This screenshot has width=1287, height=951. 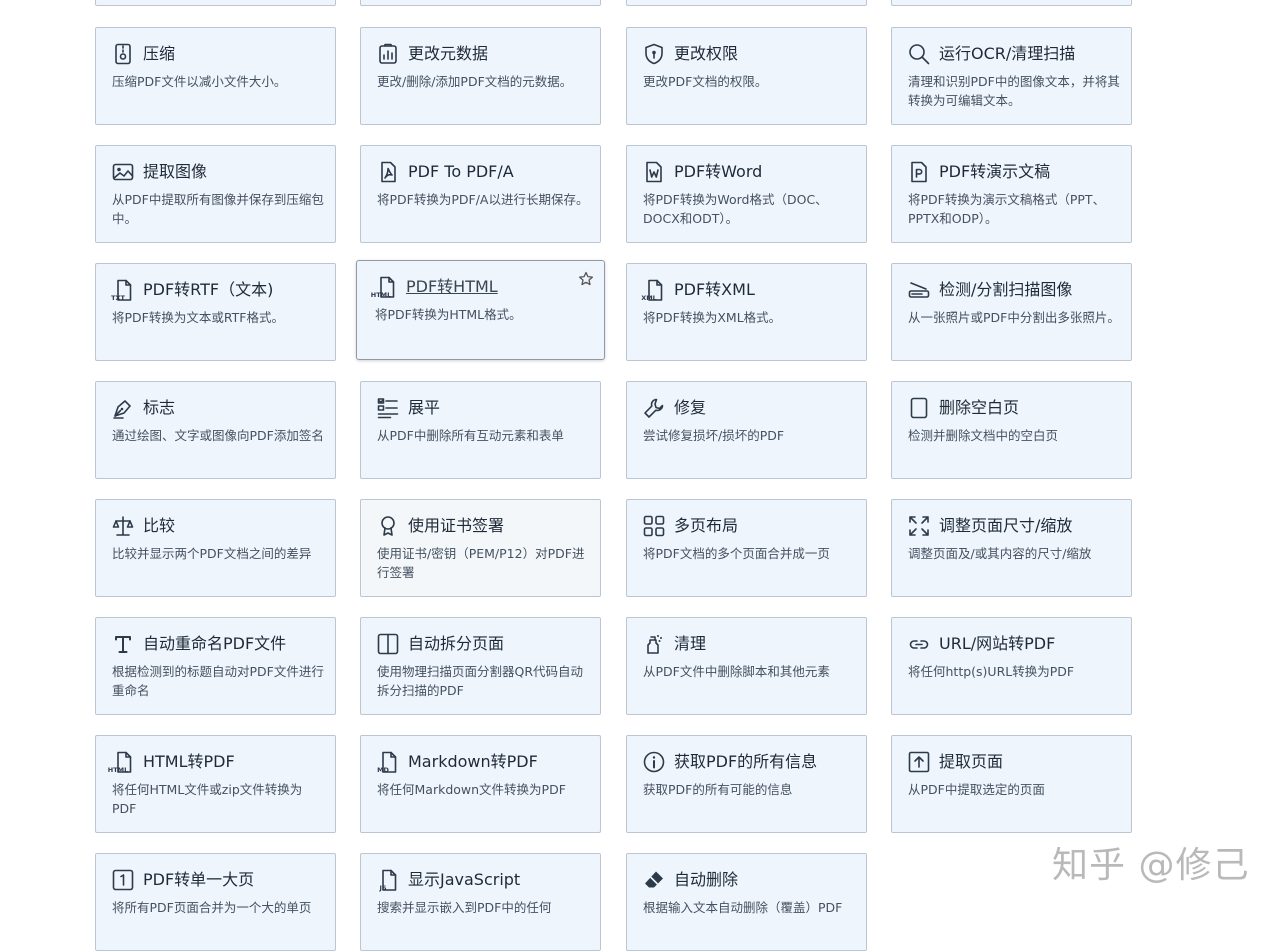 What do you see at coordinates (749, 54) in the screenshot?
I see `tool-card-header: 更改权限` at bounding box center [749, 54].